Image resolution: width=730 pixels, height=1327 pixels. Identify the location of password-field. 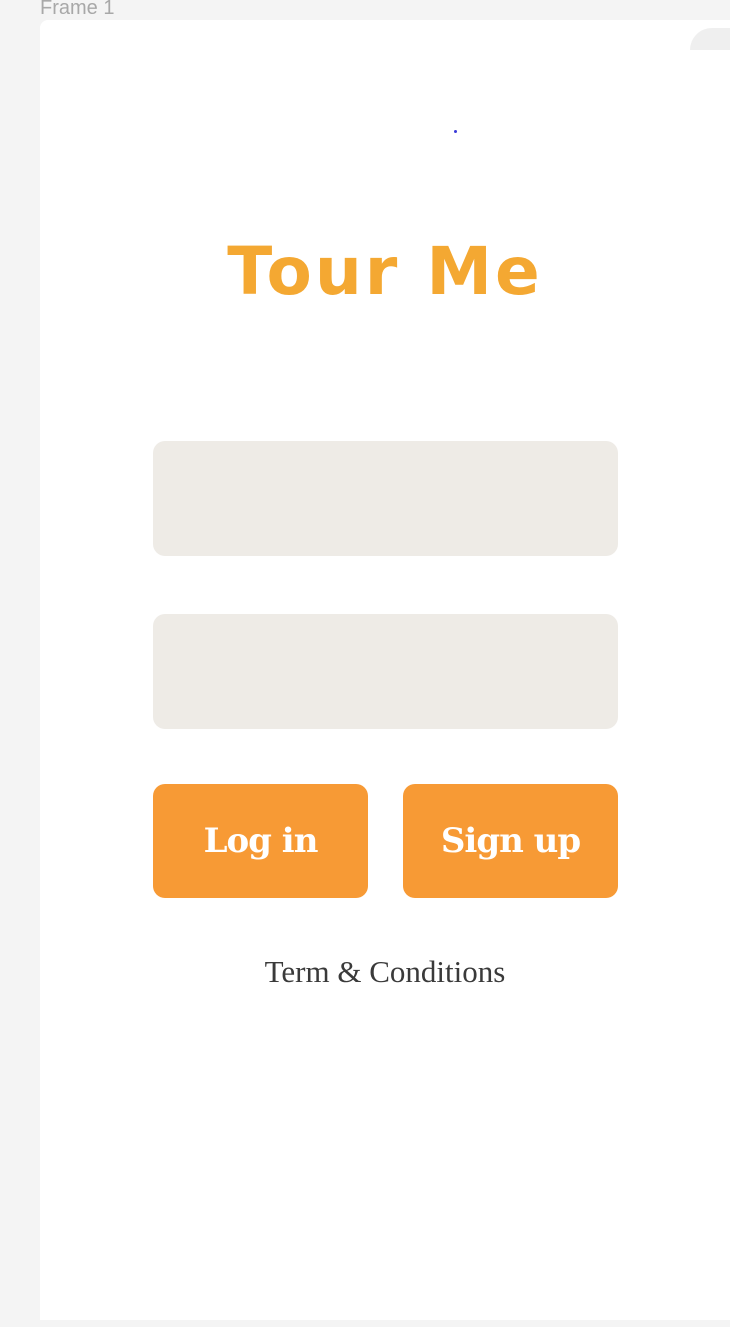
(385, 671).